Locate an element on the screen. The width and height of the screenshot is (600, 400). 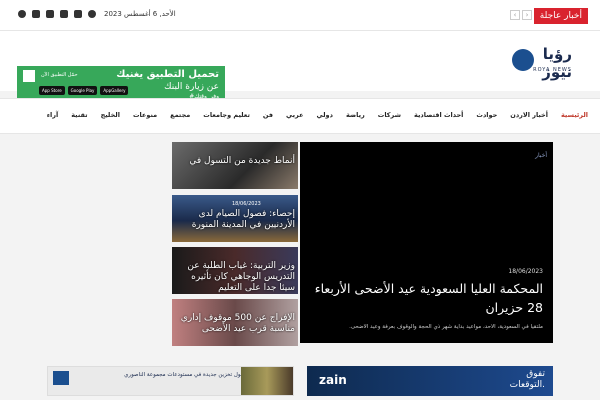
ad-right-line1: تفوق is located at coordinates (535, 374).